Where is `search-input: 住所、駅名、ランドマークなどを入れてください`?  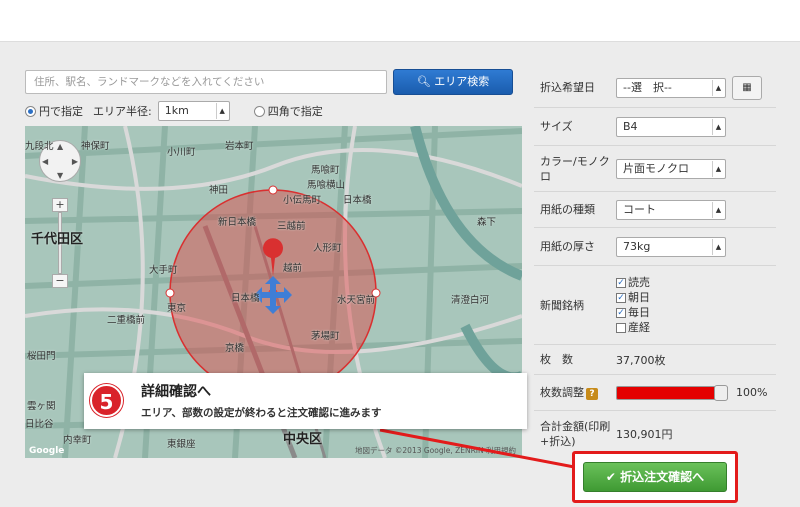
search-input: 住所、駅名、ランドマークなどを入れてください is located at coordinates (206, 82).